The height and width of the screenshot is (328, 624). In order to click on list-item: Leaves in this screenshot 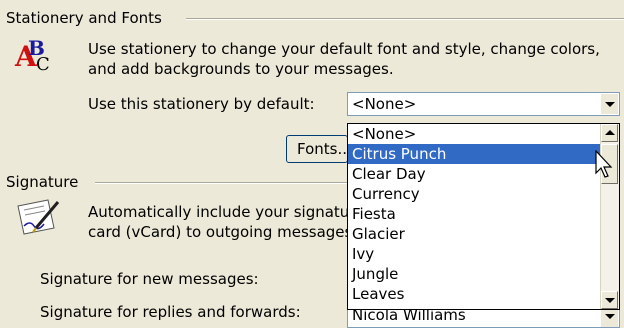, I will do `click(475, 294)`.